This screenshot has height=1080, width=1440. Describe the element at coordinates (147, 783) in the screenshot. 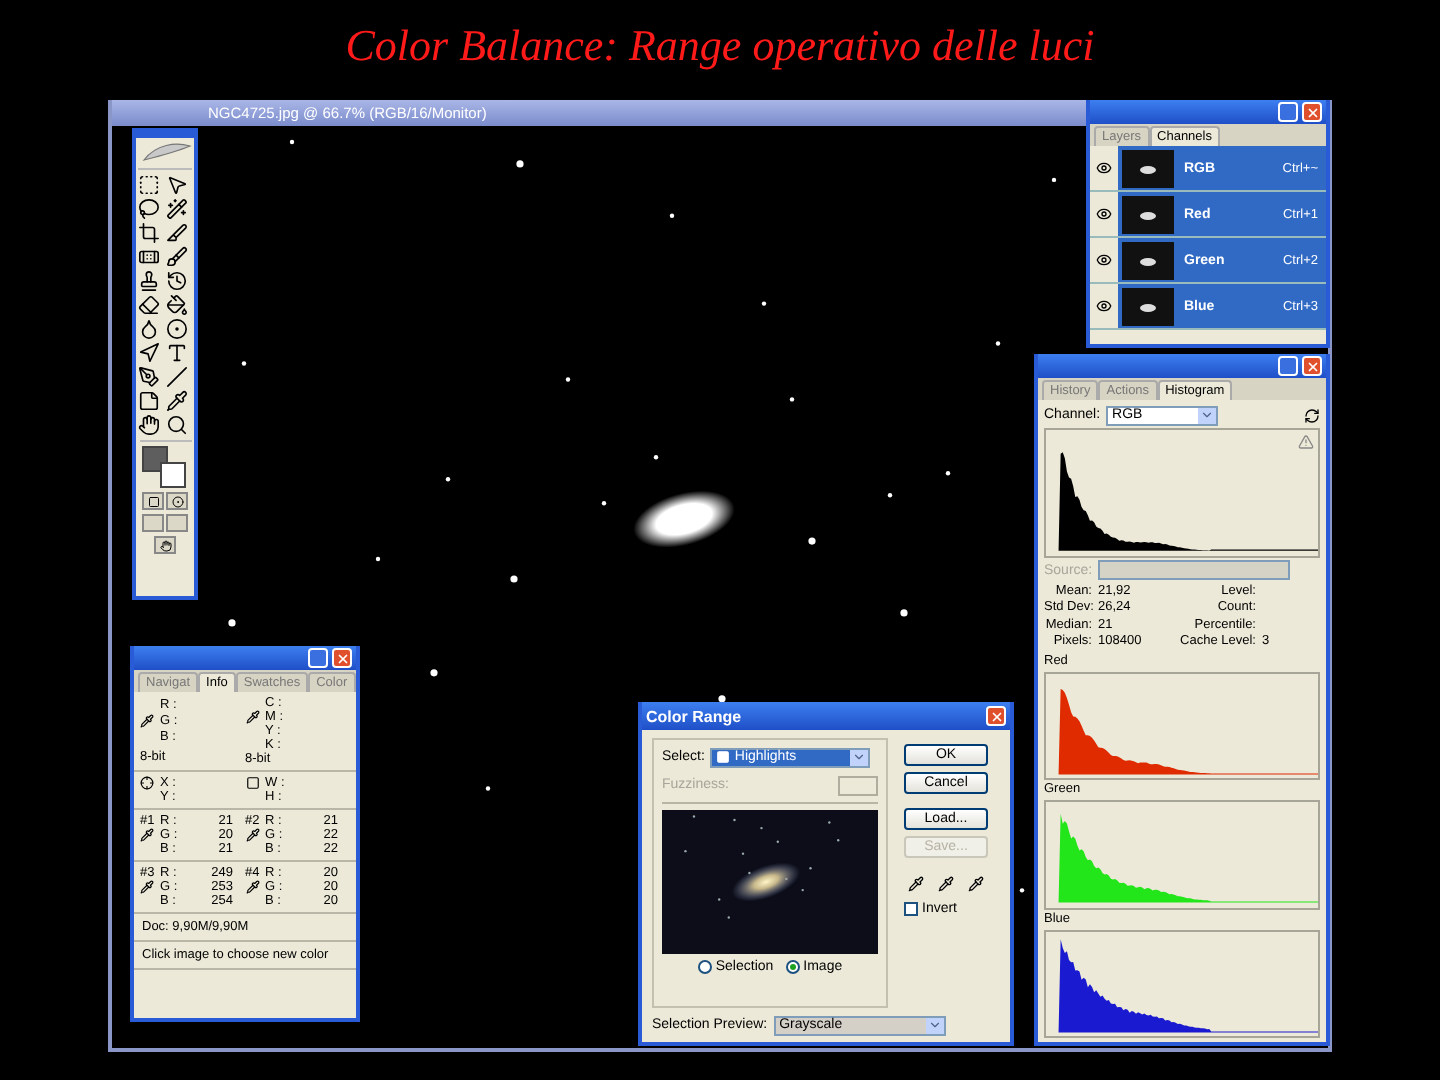

I see `crosshair-icon` at that location.